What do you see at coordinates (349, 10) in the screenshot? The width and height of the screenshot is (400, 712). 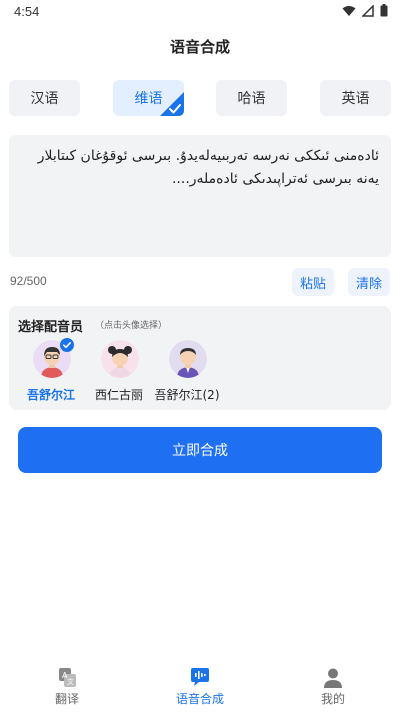 I see `wifi-icon` at bounding box center [349, 10].